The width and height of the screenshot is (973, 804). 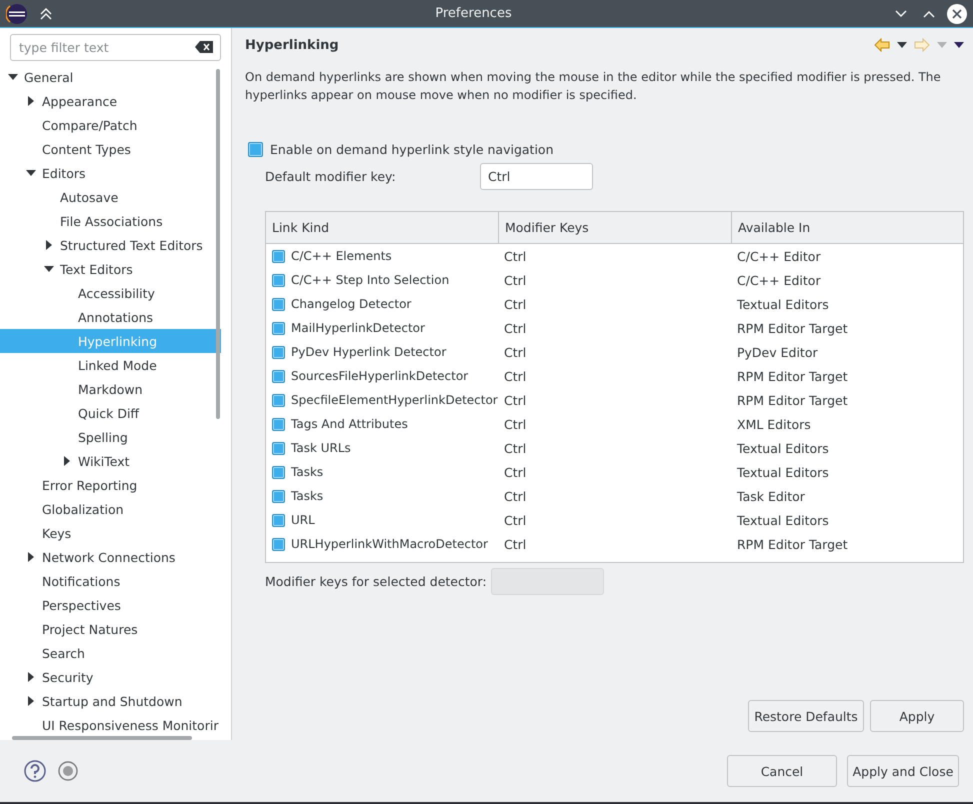 I want to click on window-title: Preferences, so click(x=473, y=13).